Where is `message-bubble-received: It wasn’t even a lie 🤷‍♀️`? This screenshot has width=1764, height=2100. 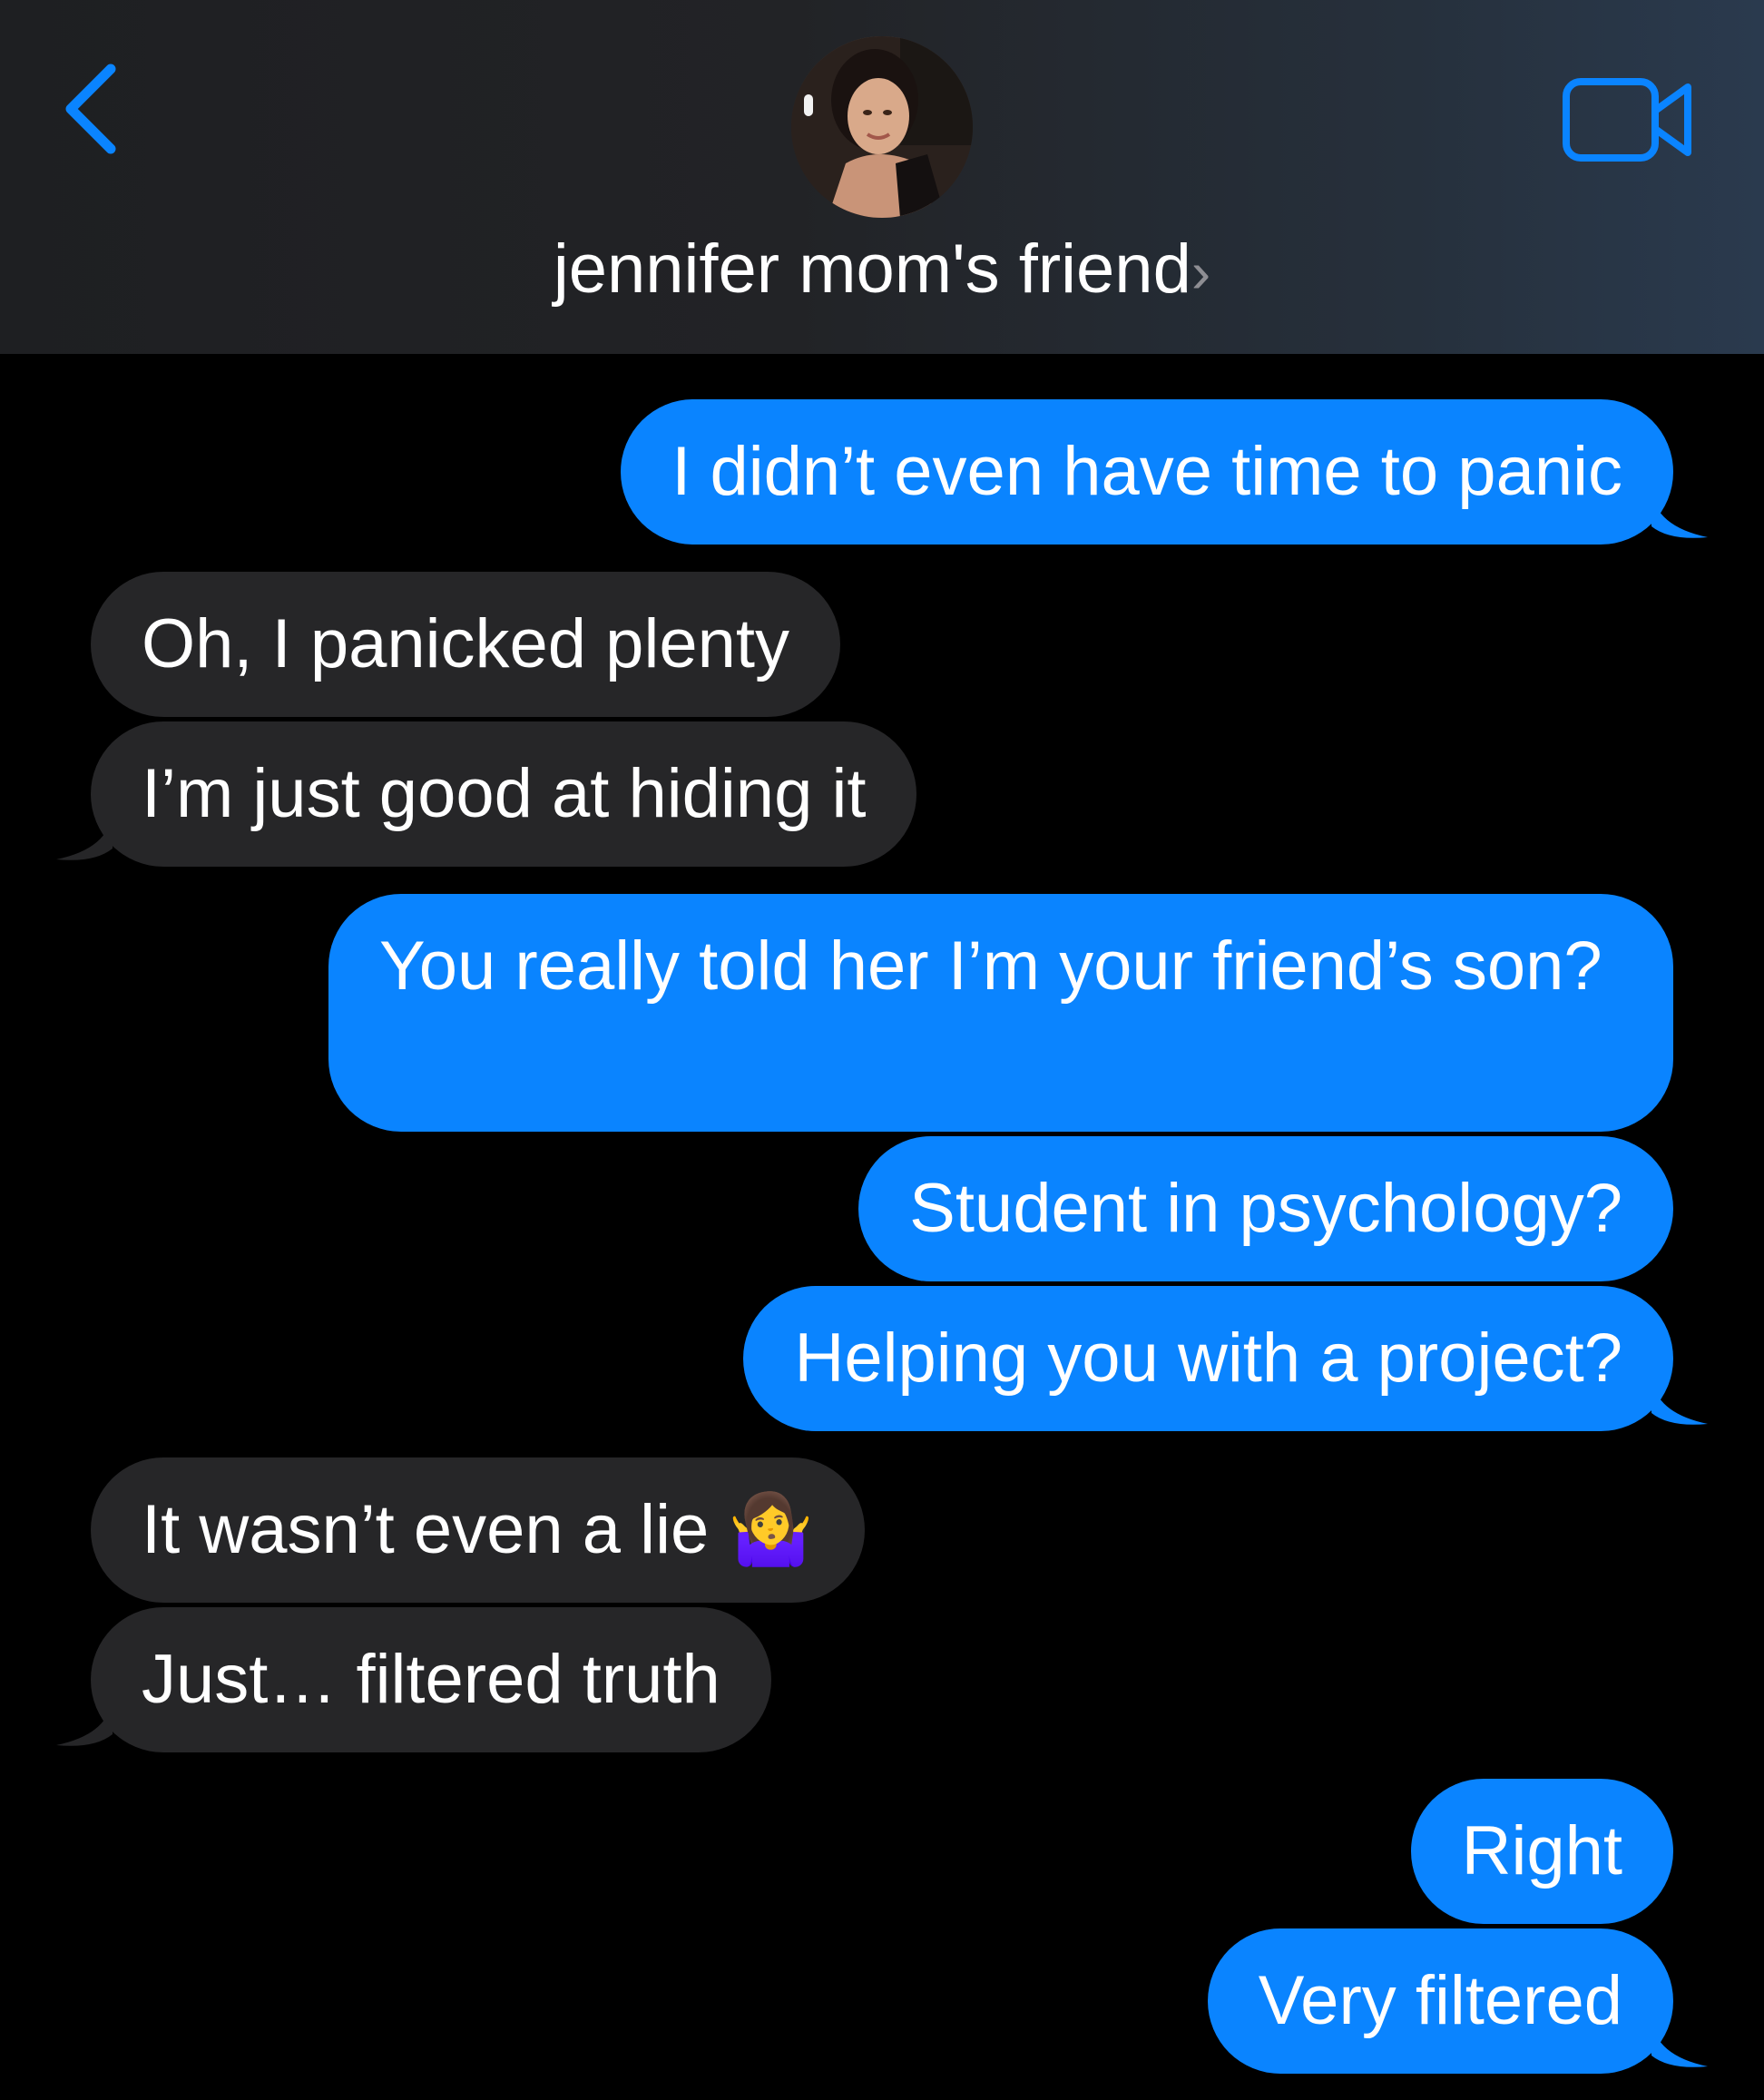 message-bubble-received: It wasn’t even a lie 🤷‍♀️ is located at coordinates (478, 1530).